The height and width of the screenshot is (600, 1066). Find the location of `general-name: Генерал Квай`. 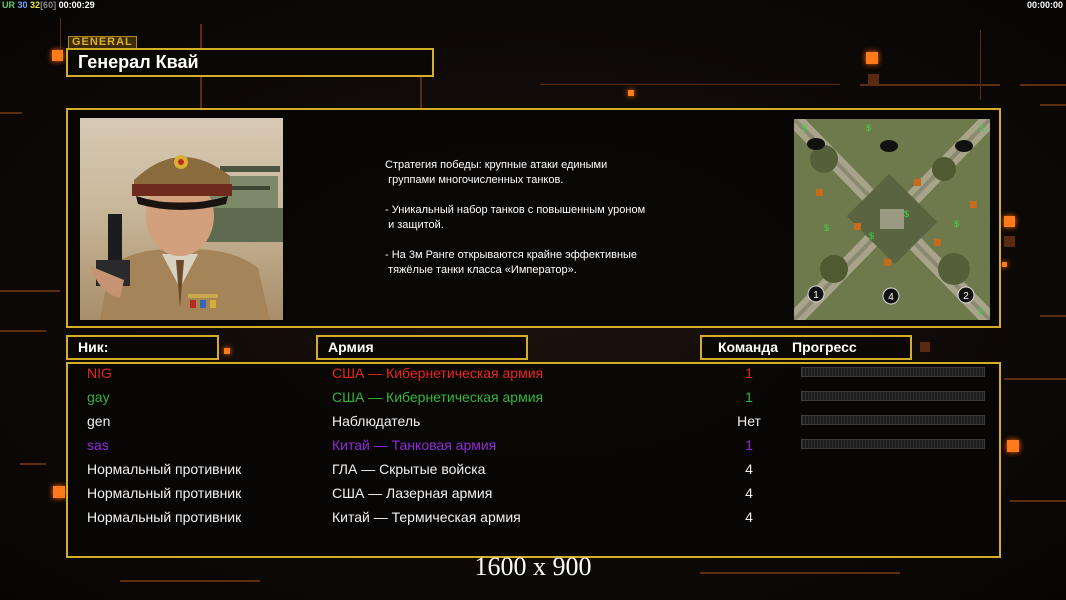

general-name: Генерал Квай is located at coordinates (250, 62).